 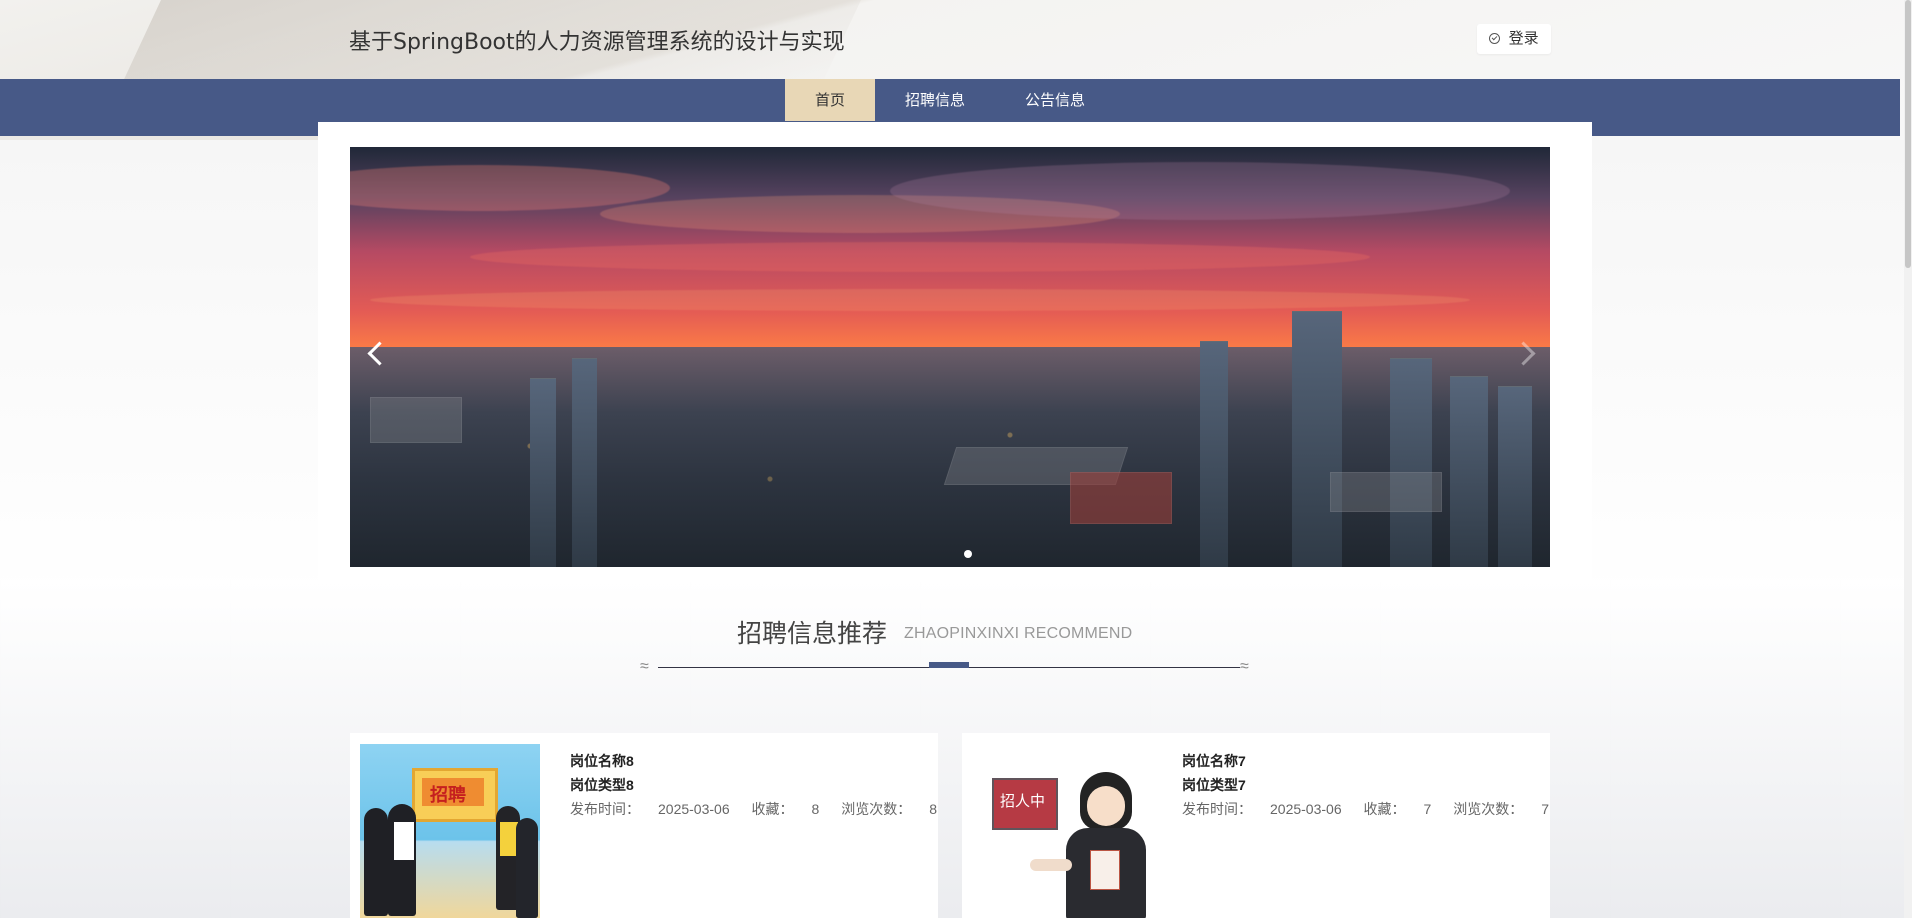 What do you see at coordinates (1908, 459) in the screenshot?
I see `vertical-scrollbar` at bounding box center [1908, 459].